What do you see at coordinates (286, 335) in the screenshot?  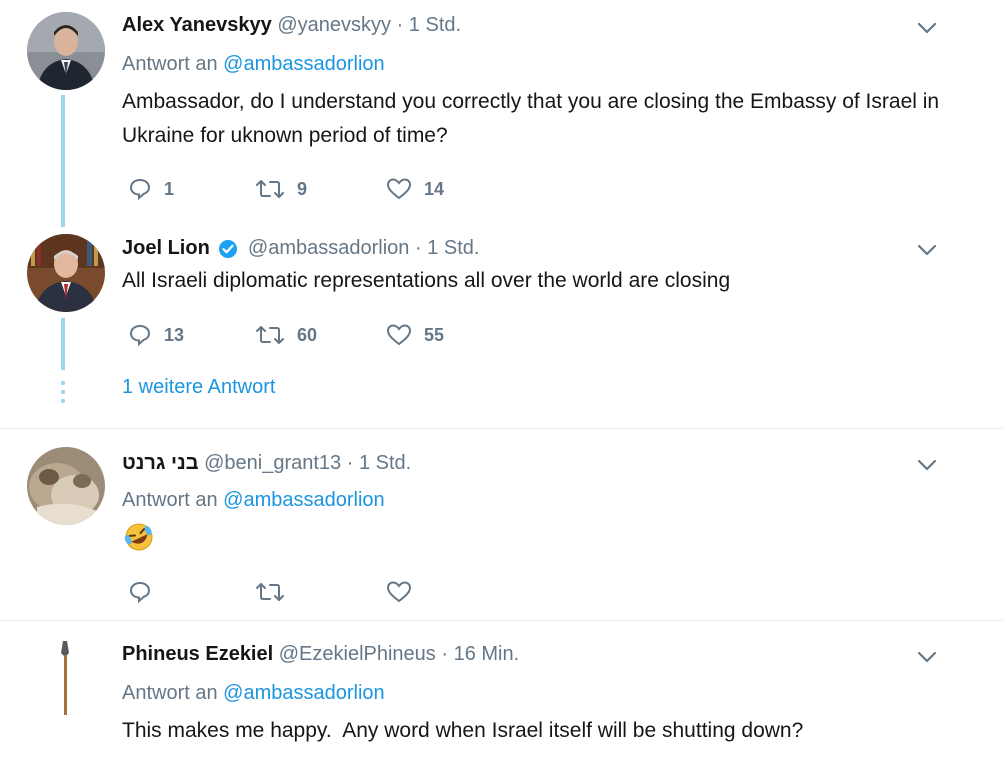 I see `retweet-button: 60` at bounding box center [286, 335].